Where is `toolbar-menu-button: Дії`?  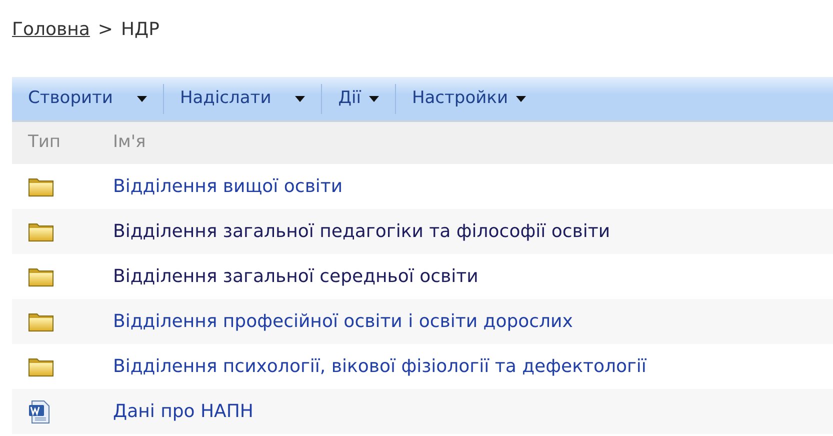
toolbar-menu-button: Дії is located at coordinates (353, 99).